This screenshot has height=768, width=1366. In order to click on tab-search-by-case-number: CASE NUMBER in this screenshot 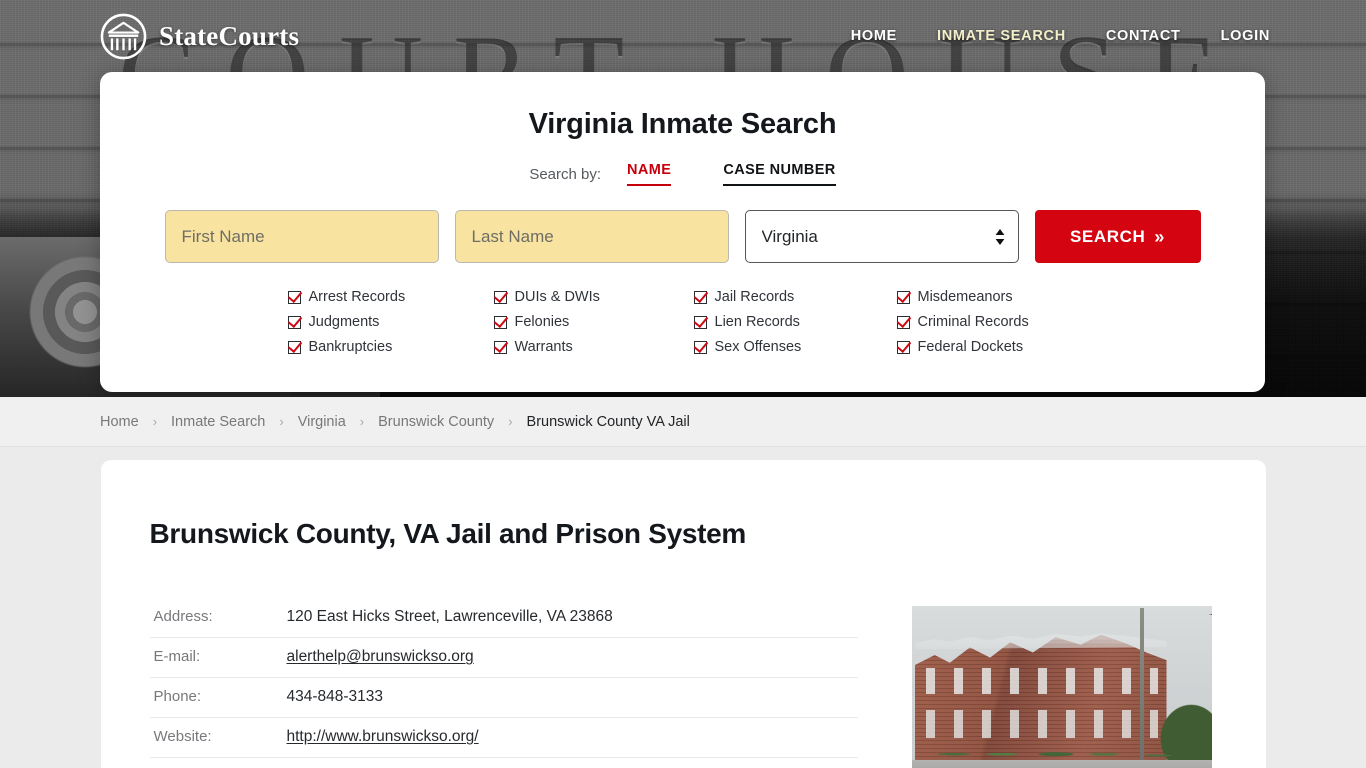, I will do `click(779, 174)`.